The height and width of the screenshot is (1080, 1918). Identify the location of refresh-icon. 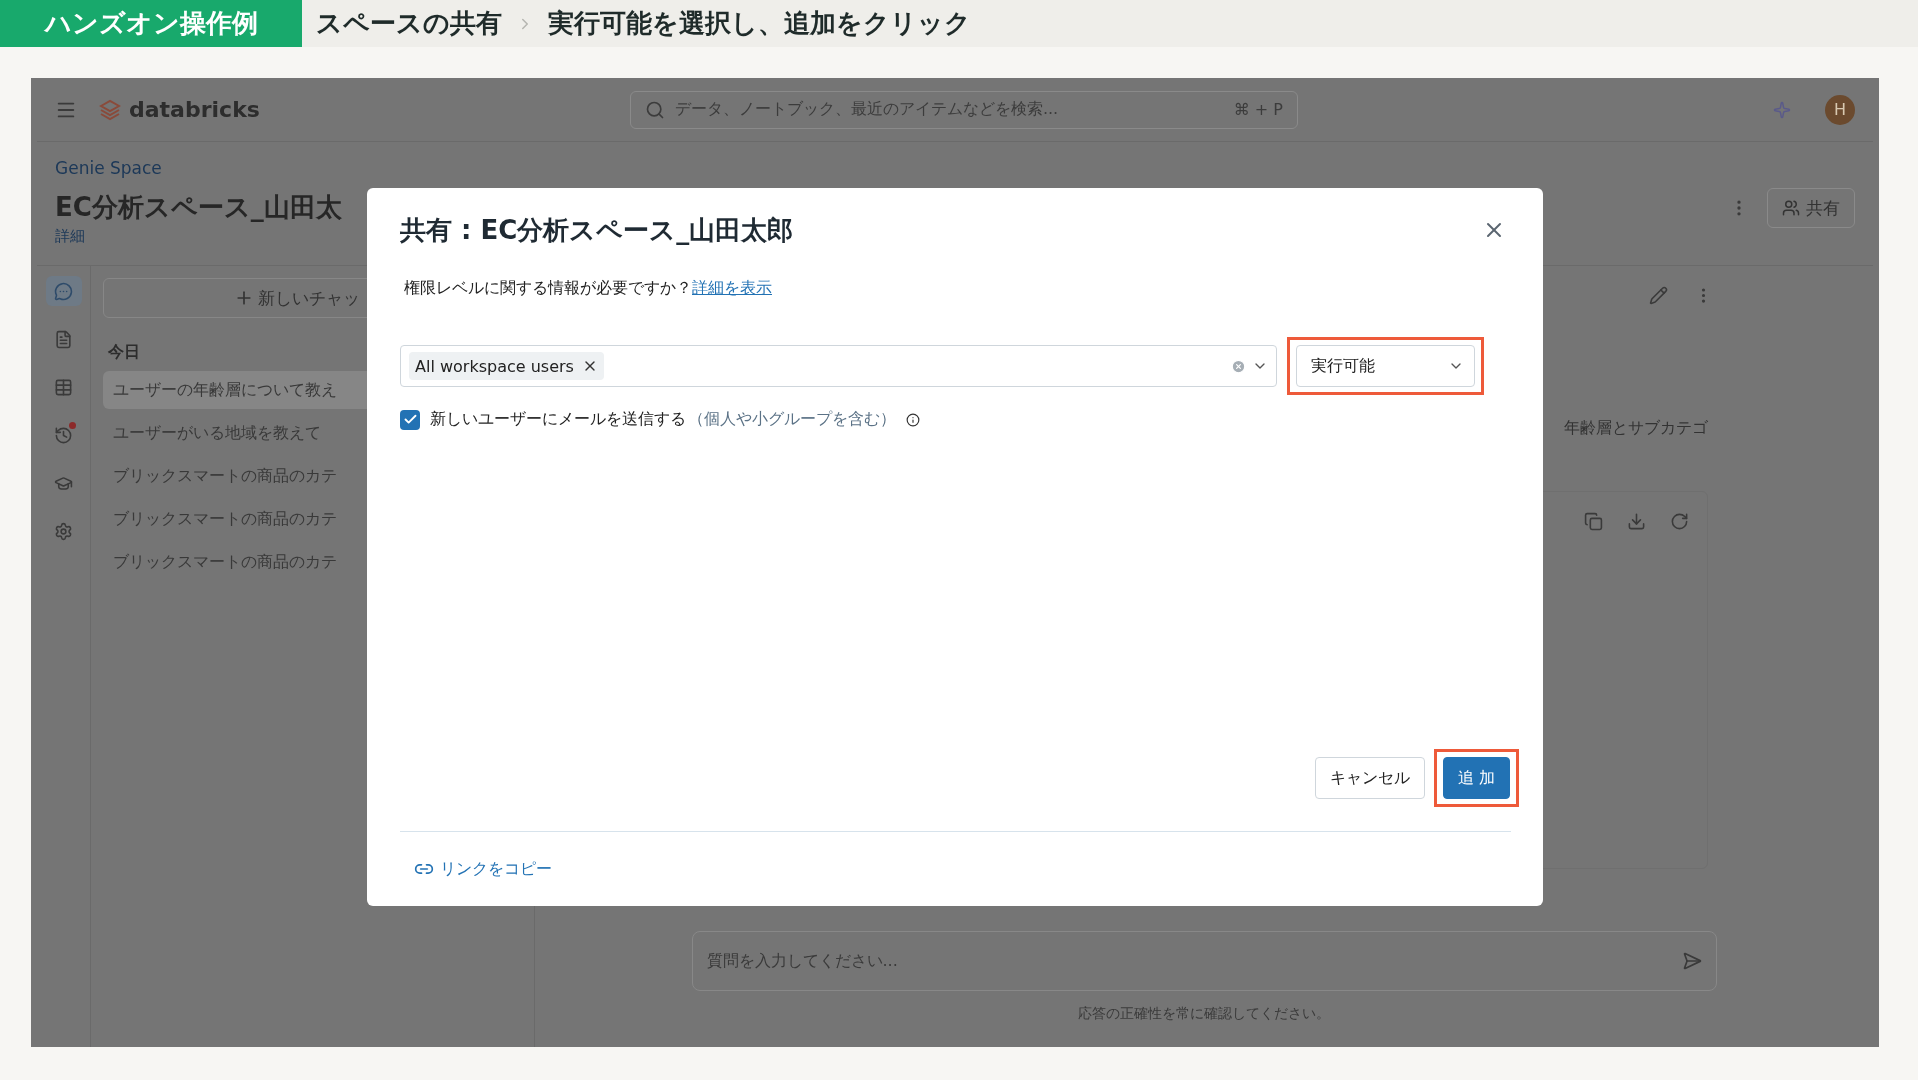
(1679, 521).